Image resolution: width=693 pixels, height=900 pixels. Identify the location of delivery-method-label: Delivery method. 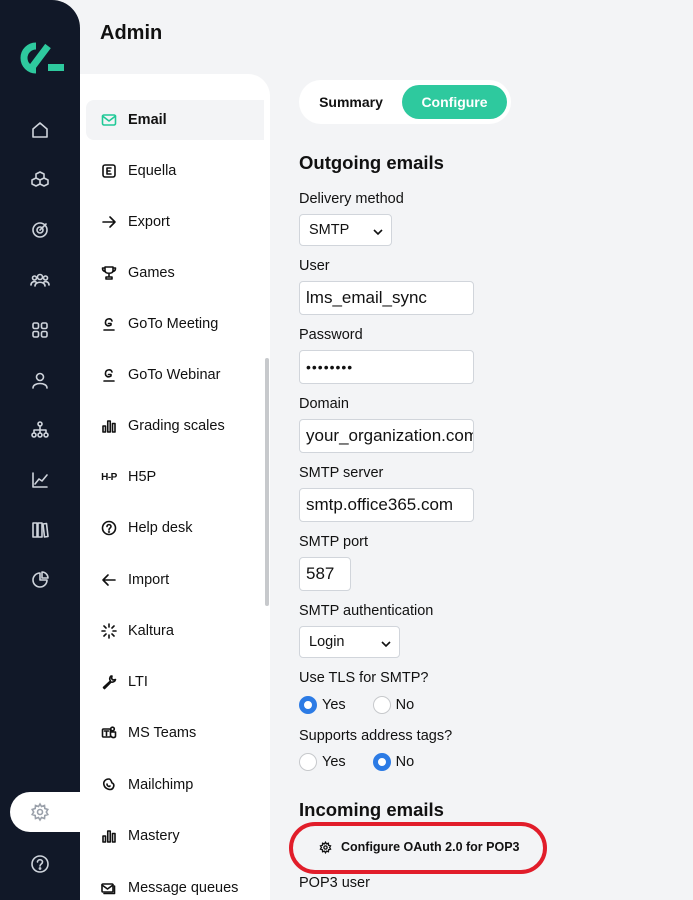
(351, 199).